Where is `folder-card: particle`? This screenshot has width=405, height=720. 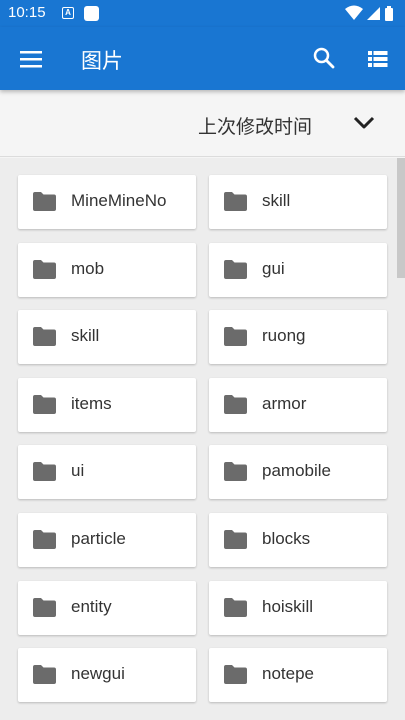 folder-card: particle is located at coordinates (107, 540).